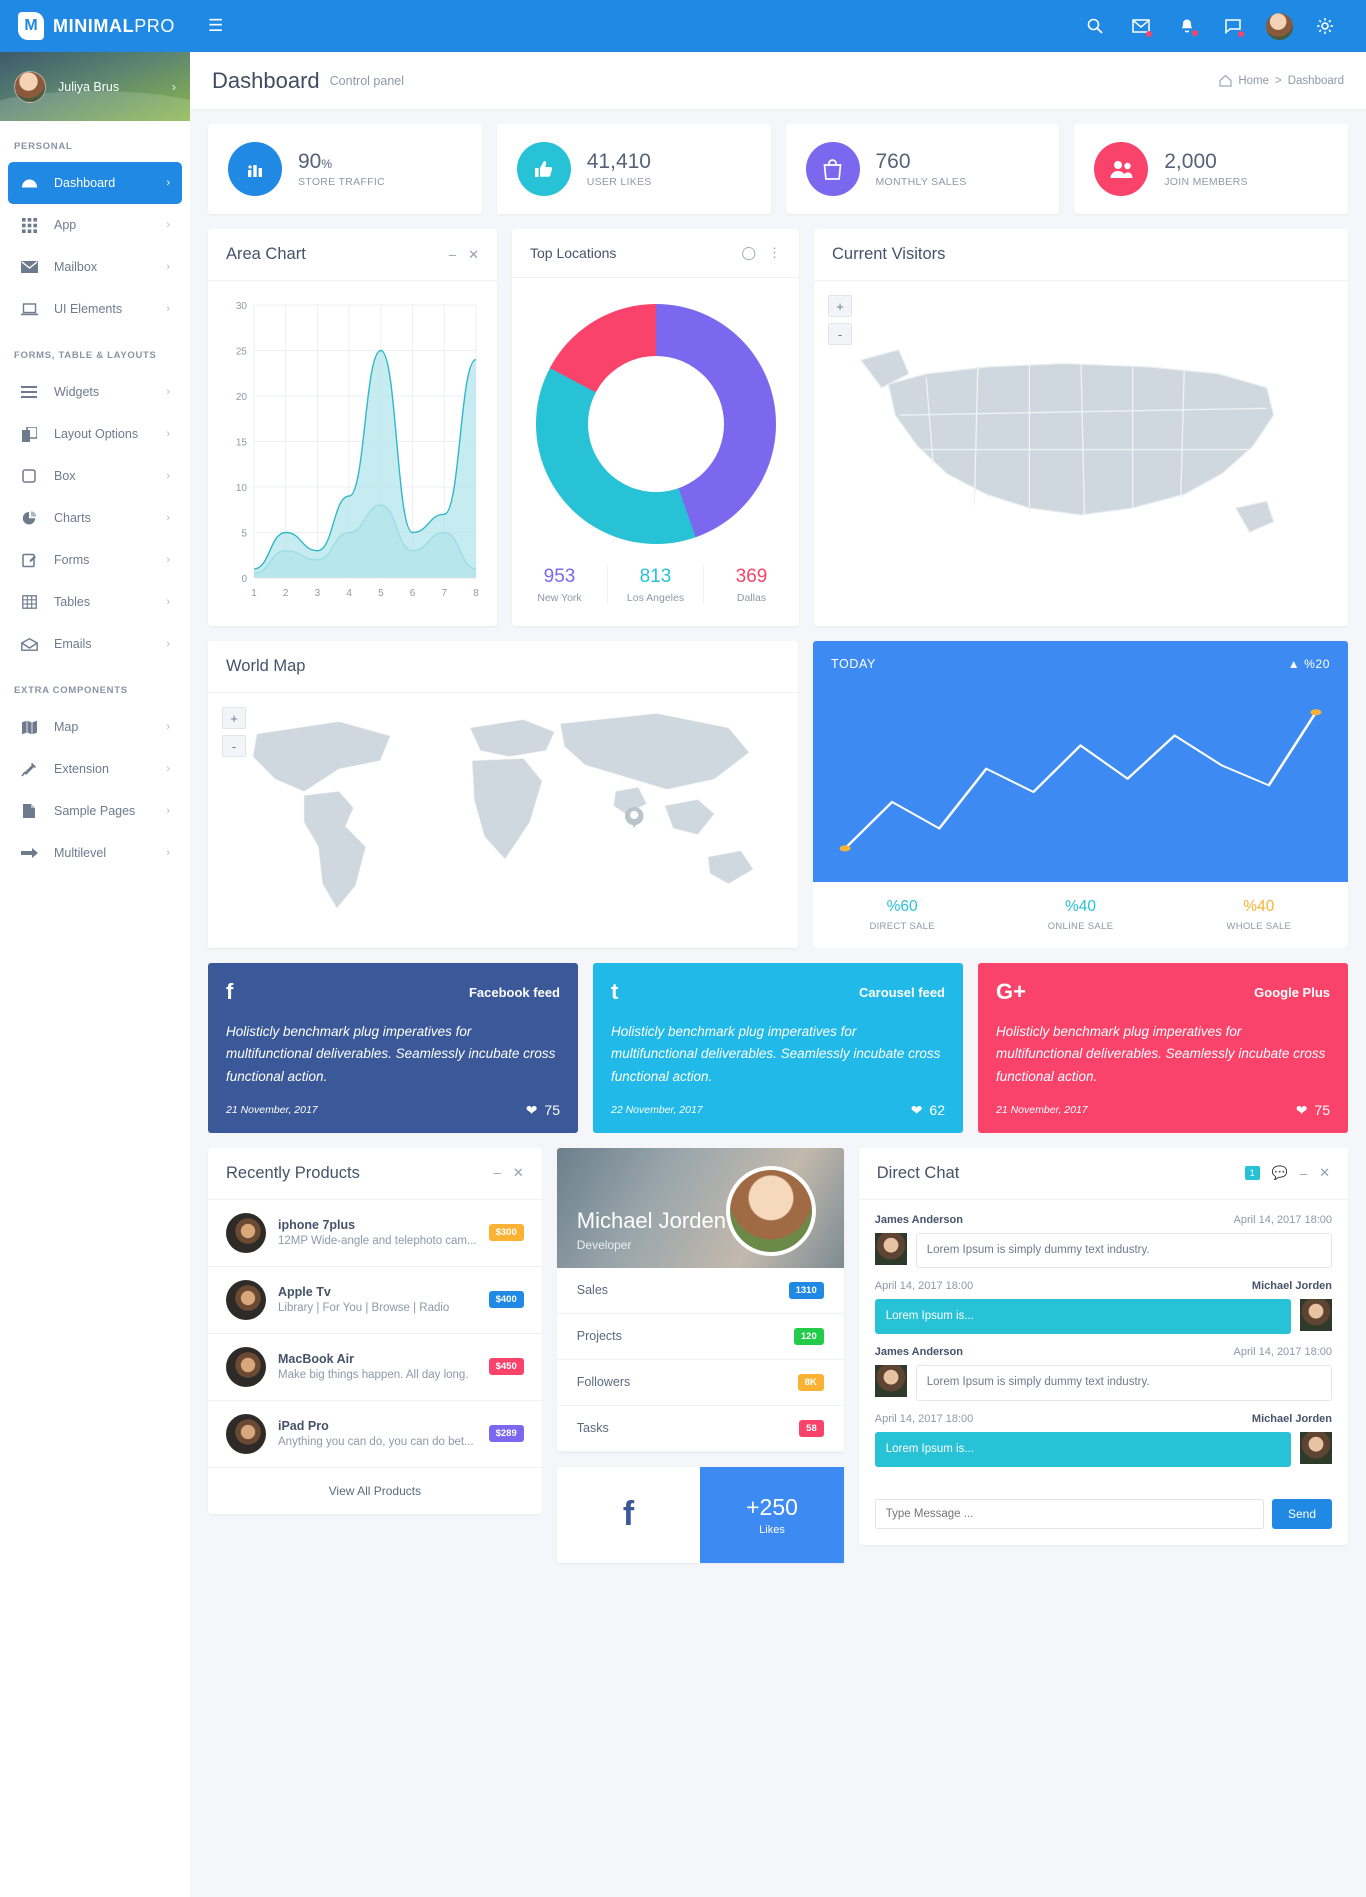 This screenshot has height=1897, width=1366. I want to click on chat-message-input, so click(1069, 1513).